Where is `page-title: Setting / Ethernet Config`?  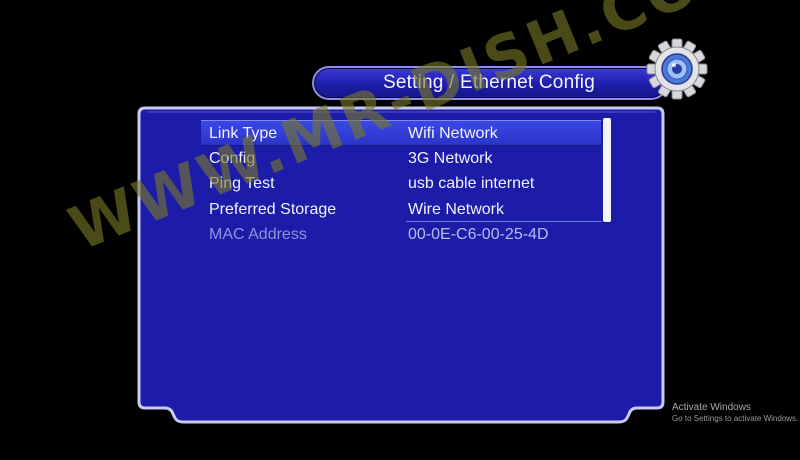
page-title: Setting / Ethernet Config is located at coordinates (488, 82).